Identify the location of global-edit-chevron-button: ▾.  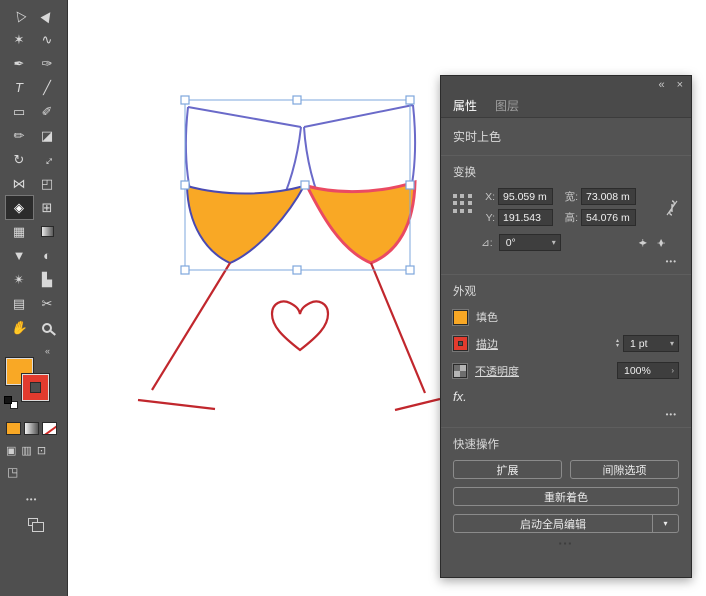
(666, 523).